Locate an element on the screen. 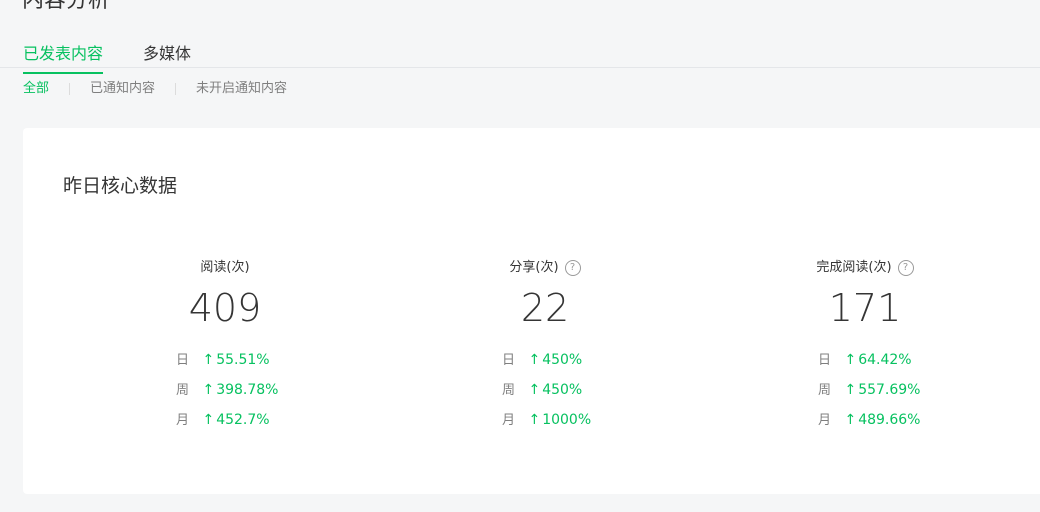 This screenshot has height=512, width=1040. metric-label-text: 阅读(次) is located at coordinates (225, 267).